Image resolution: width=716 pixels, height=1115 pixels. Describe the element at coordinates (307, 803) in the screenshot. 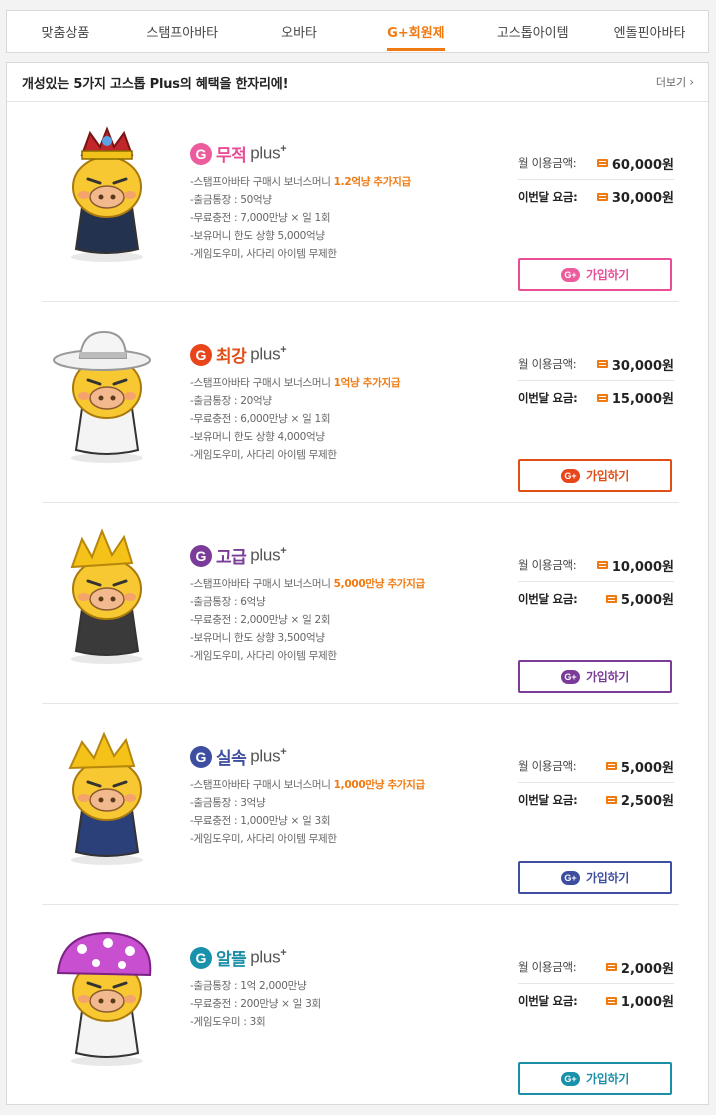

I see `plan-feature-item: -출금통장 : 3억냥` at that location.